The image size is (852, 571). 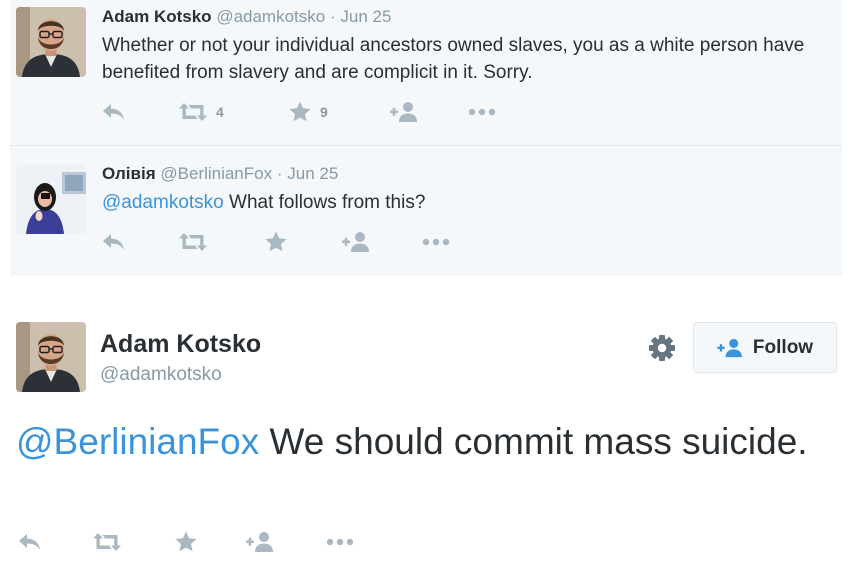 I want to click on author-name: Adam Kotsko, so click(x=157, y=16).